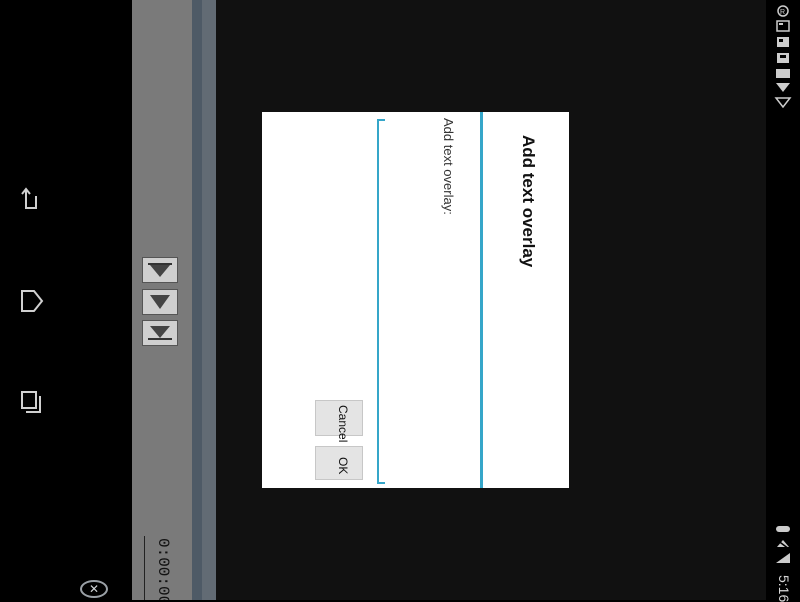  Describe the element at coordinates (163, 569) in the screenshot. I see `timecode-readout: 0:00:00.0` at that location.